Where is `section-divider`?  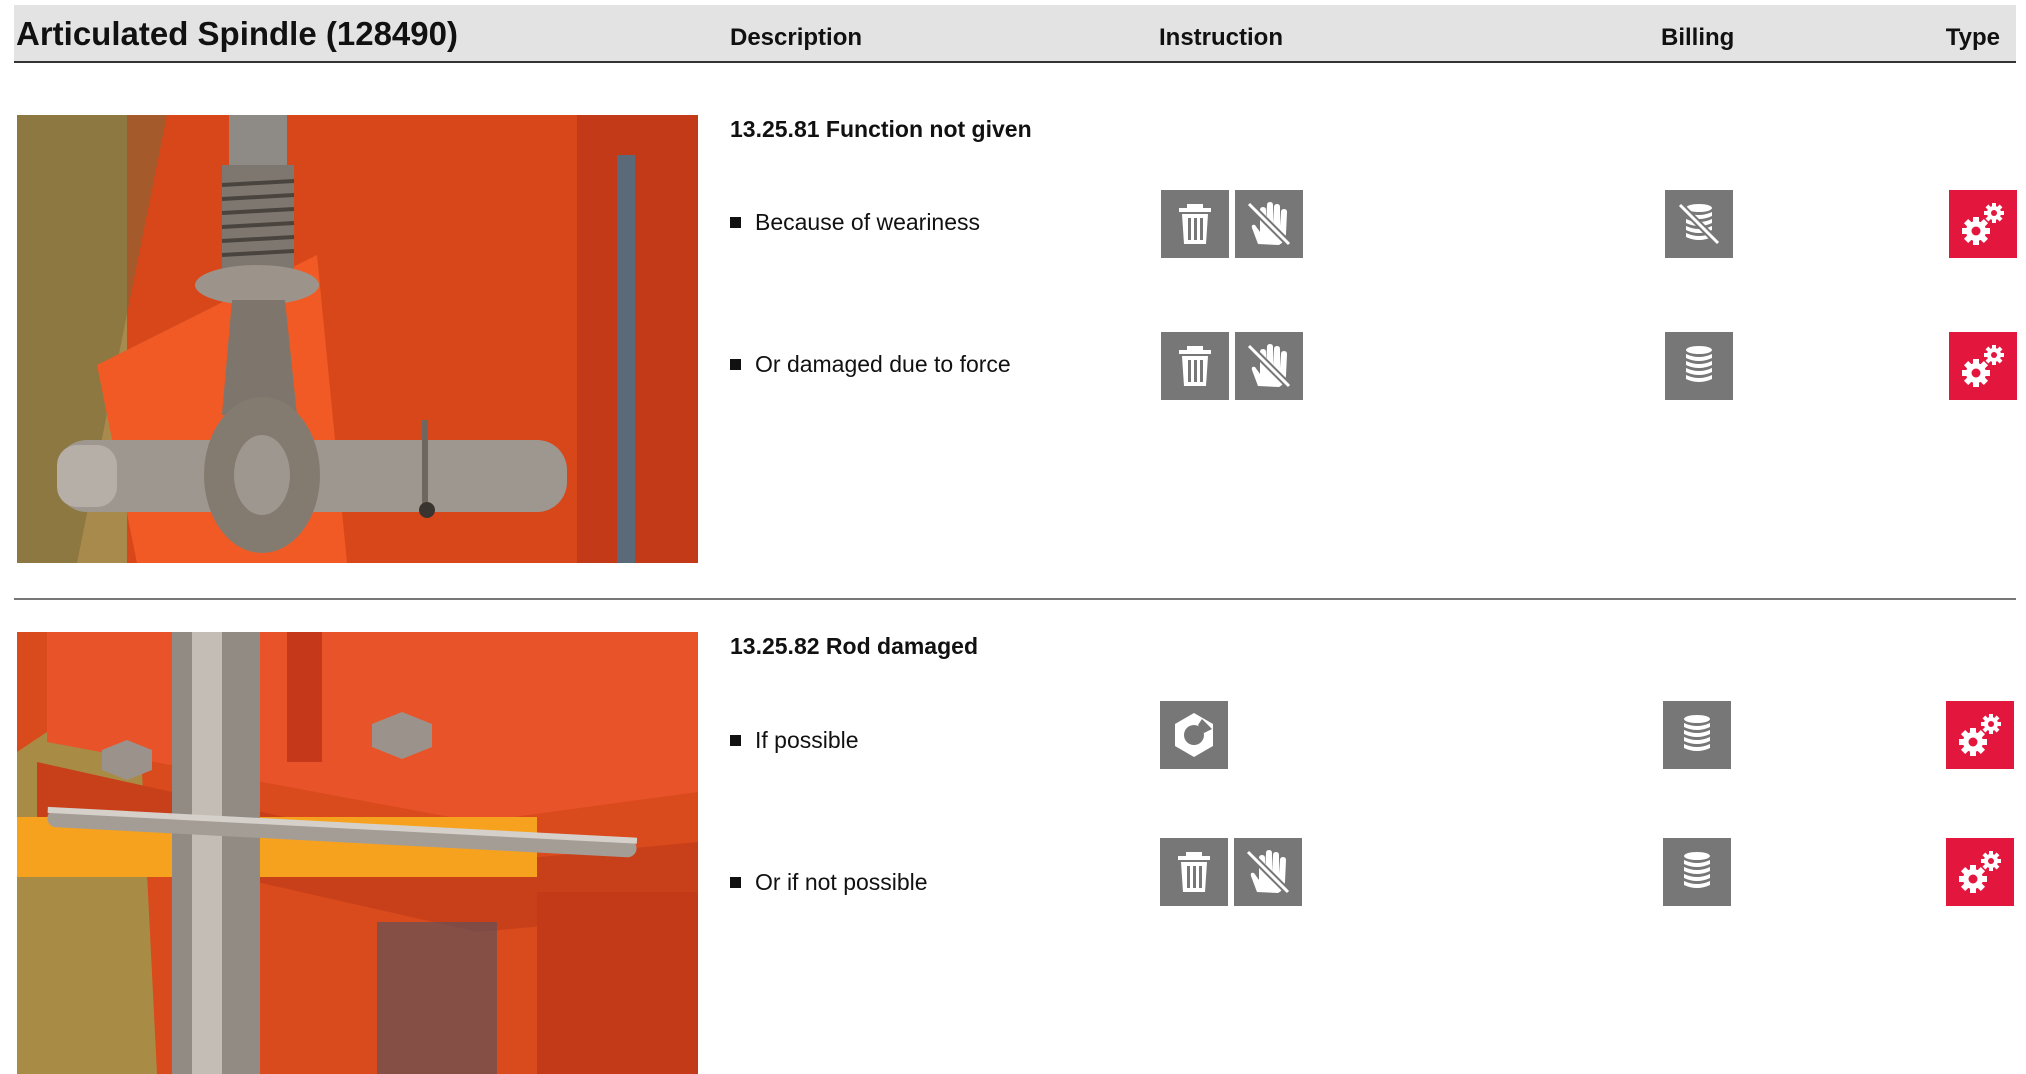
section-divider is located at coordinates (1015, 599).